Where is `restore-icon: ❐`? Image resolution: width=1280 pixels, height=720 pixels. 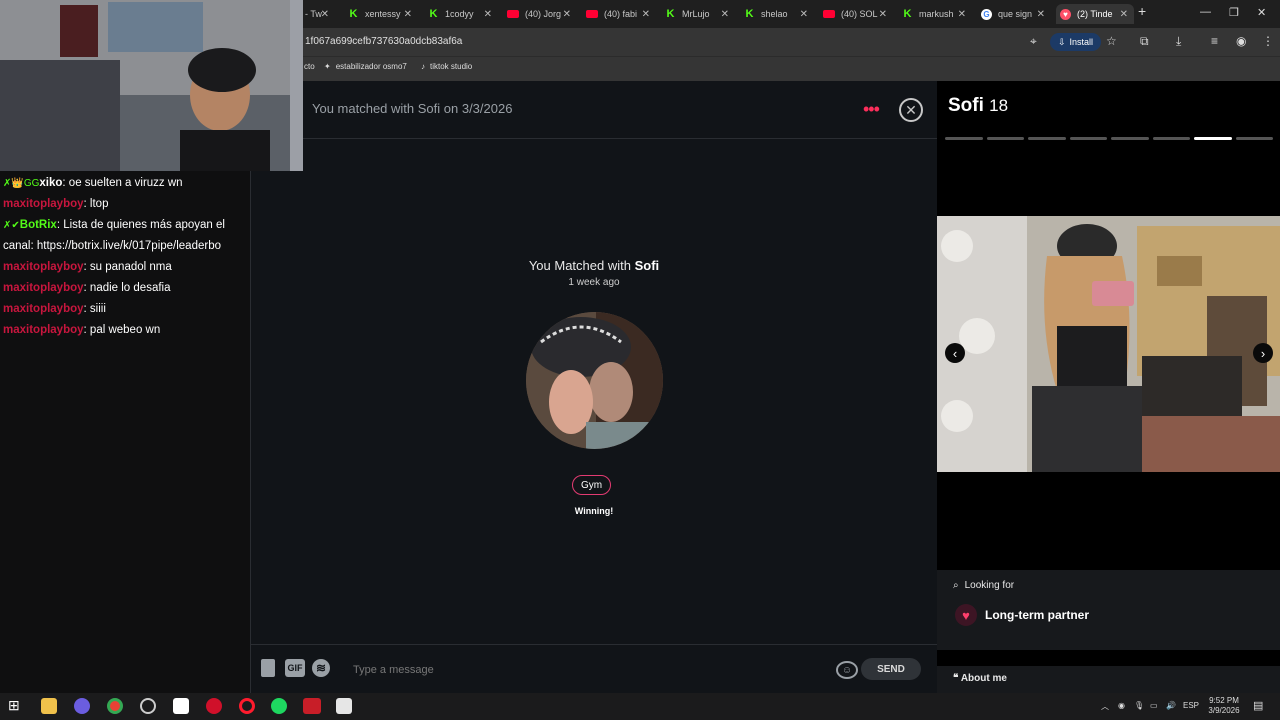
restore-icon: ❐ is located at coordinates (1234, 12).